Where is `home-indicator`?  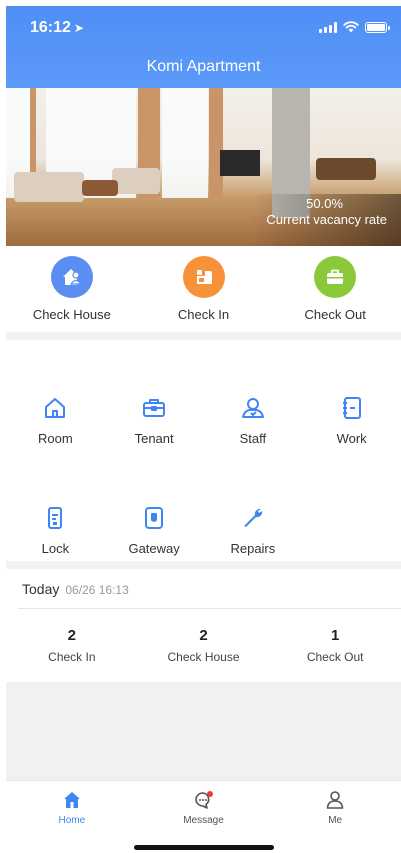
home-indicator is located at coordinates (204, 847).